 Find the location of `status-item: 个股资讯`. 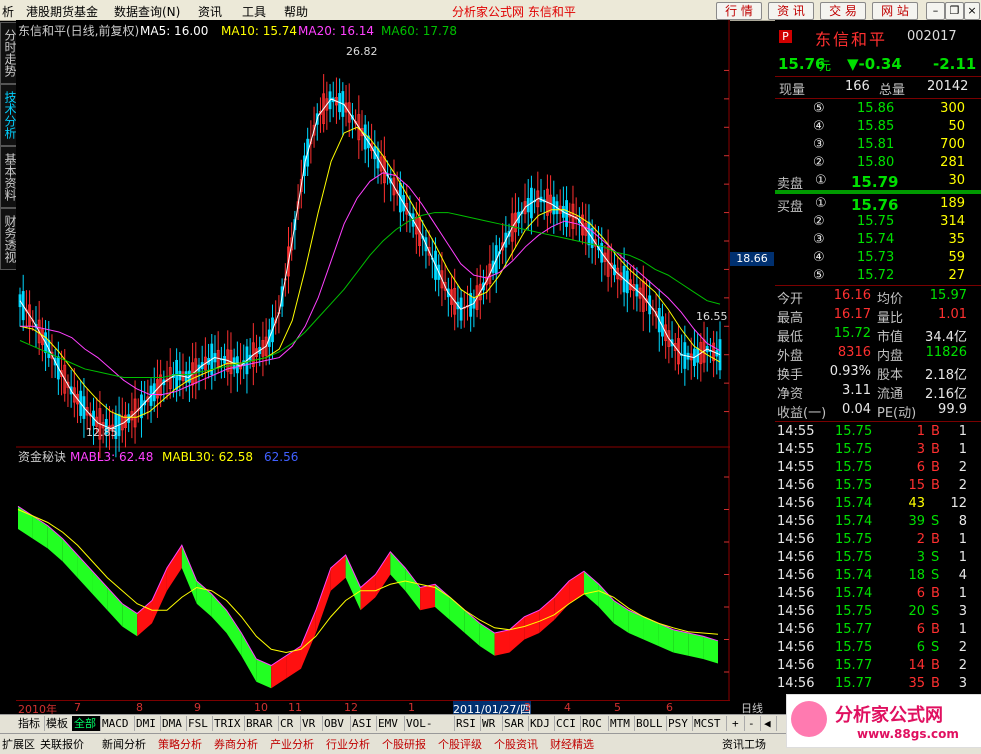

status-item: 个股资讯 is located at coordinates (516, 744).